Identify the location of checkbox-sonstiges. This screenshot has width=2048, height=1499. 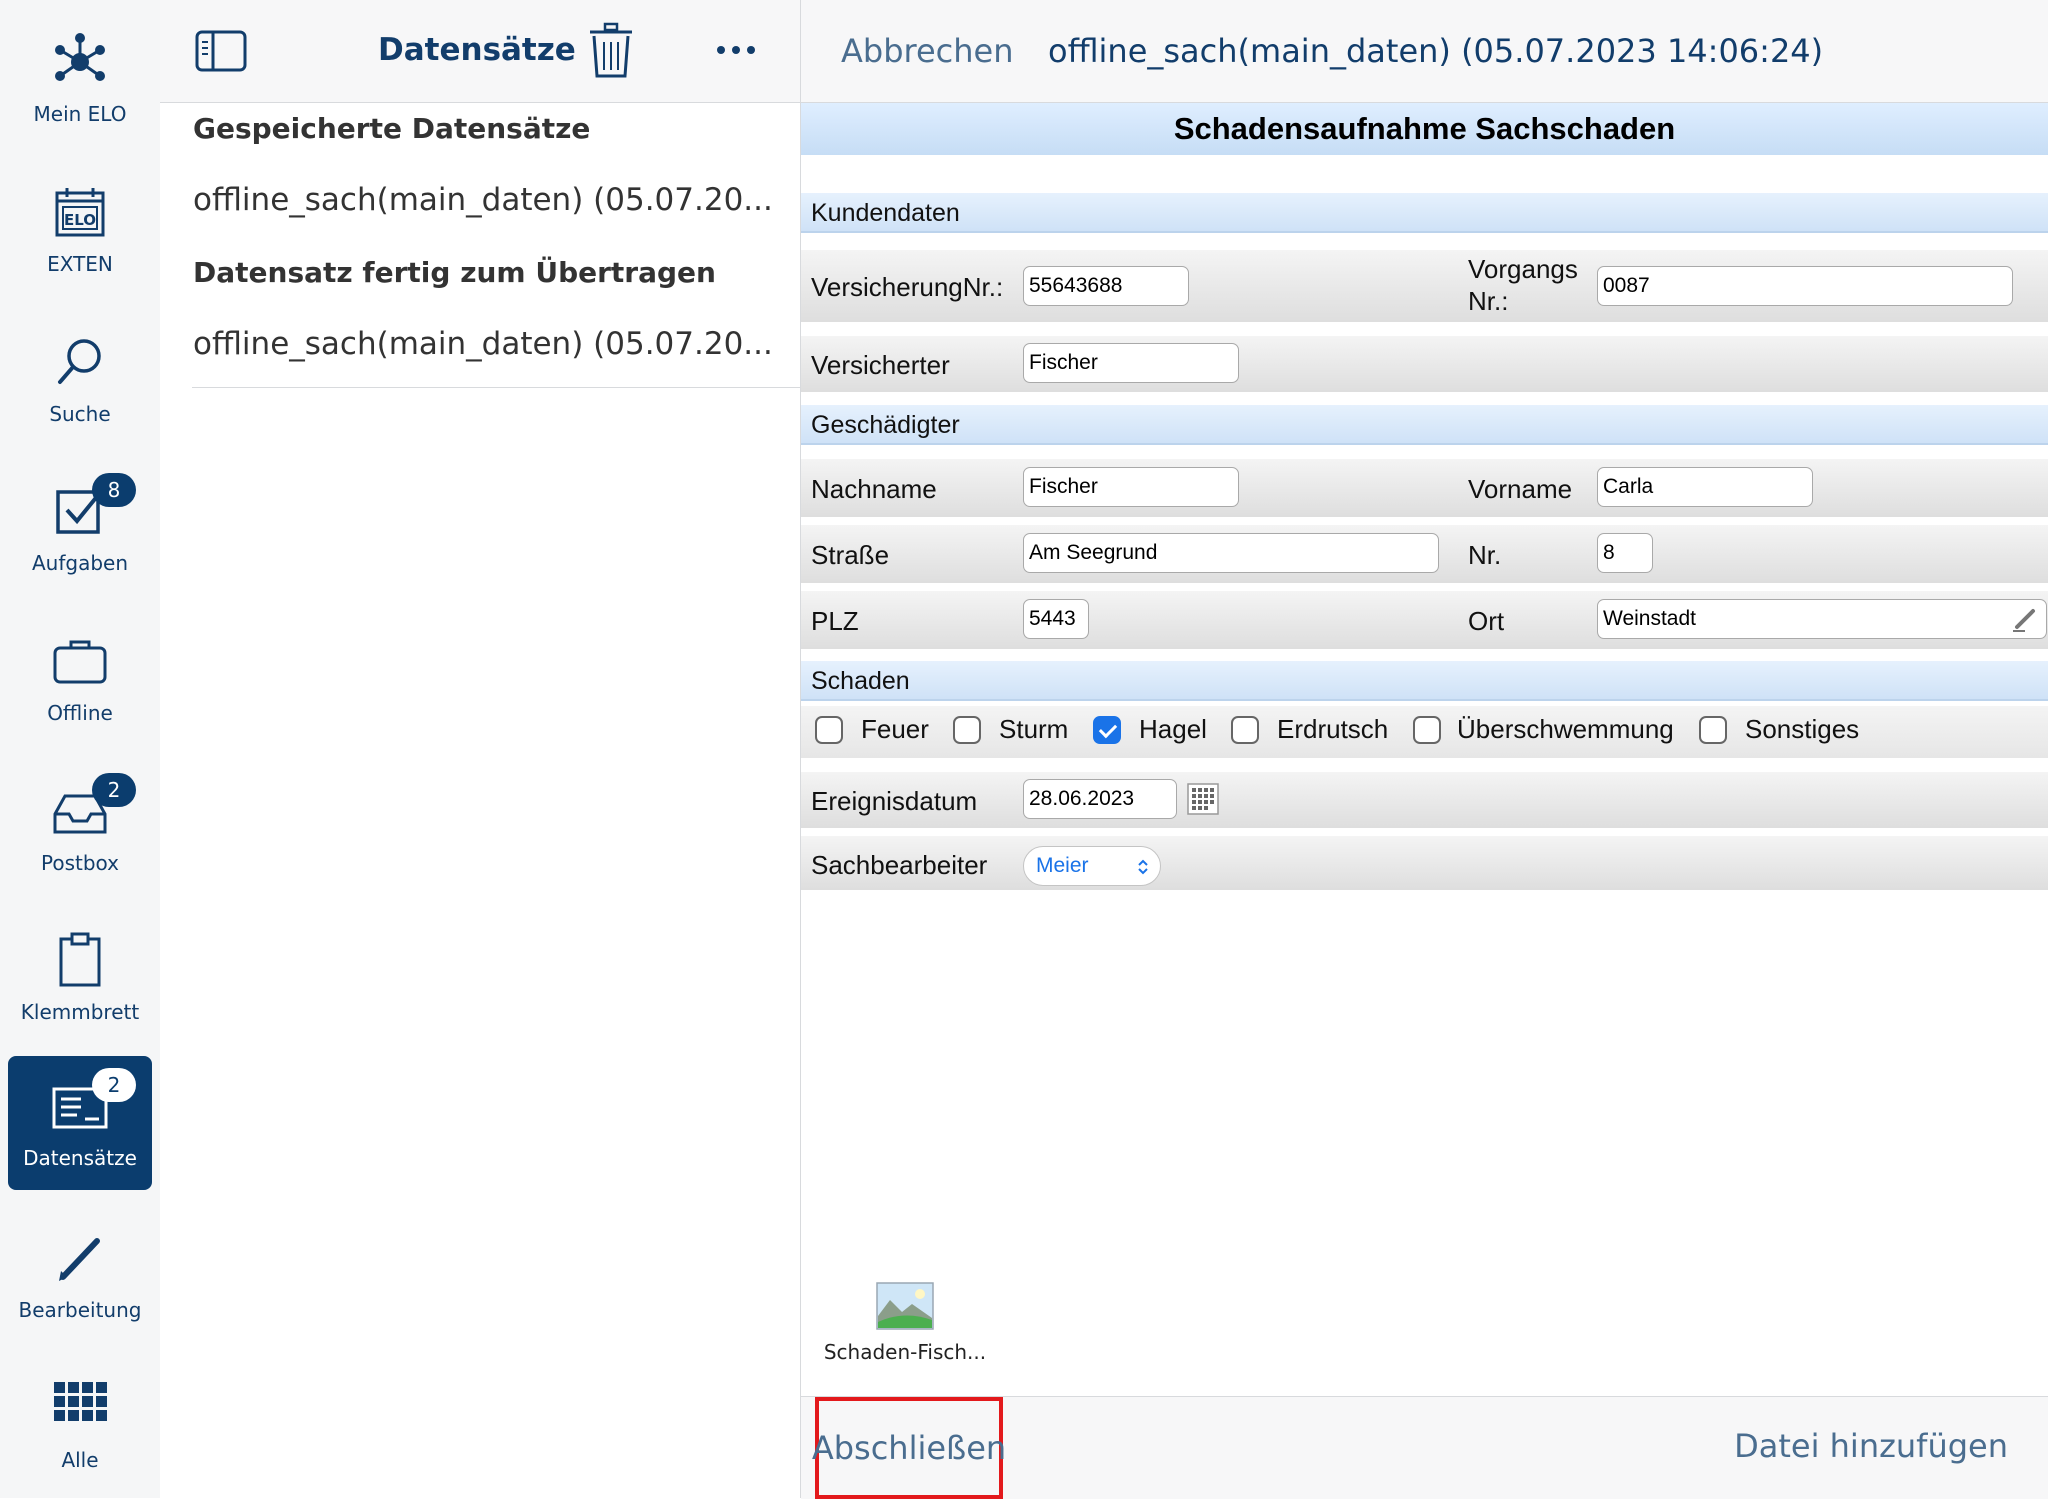
(1713, 730).